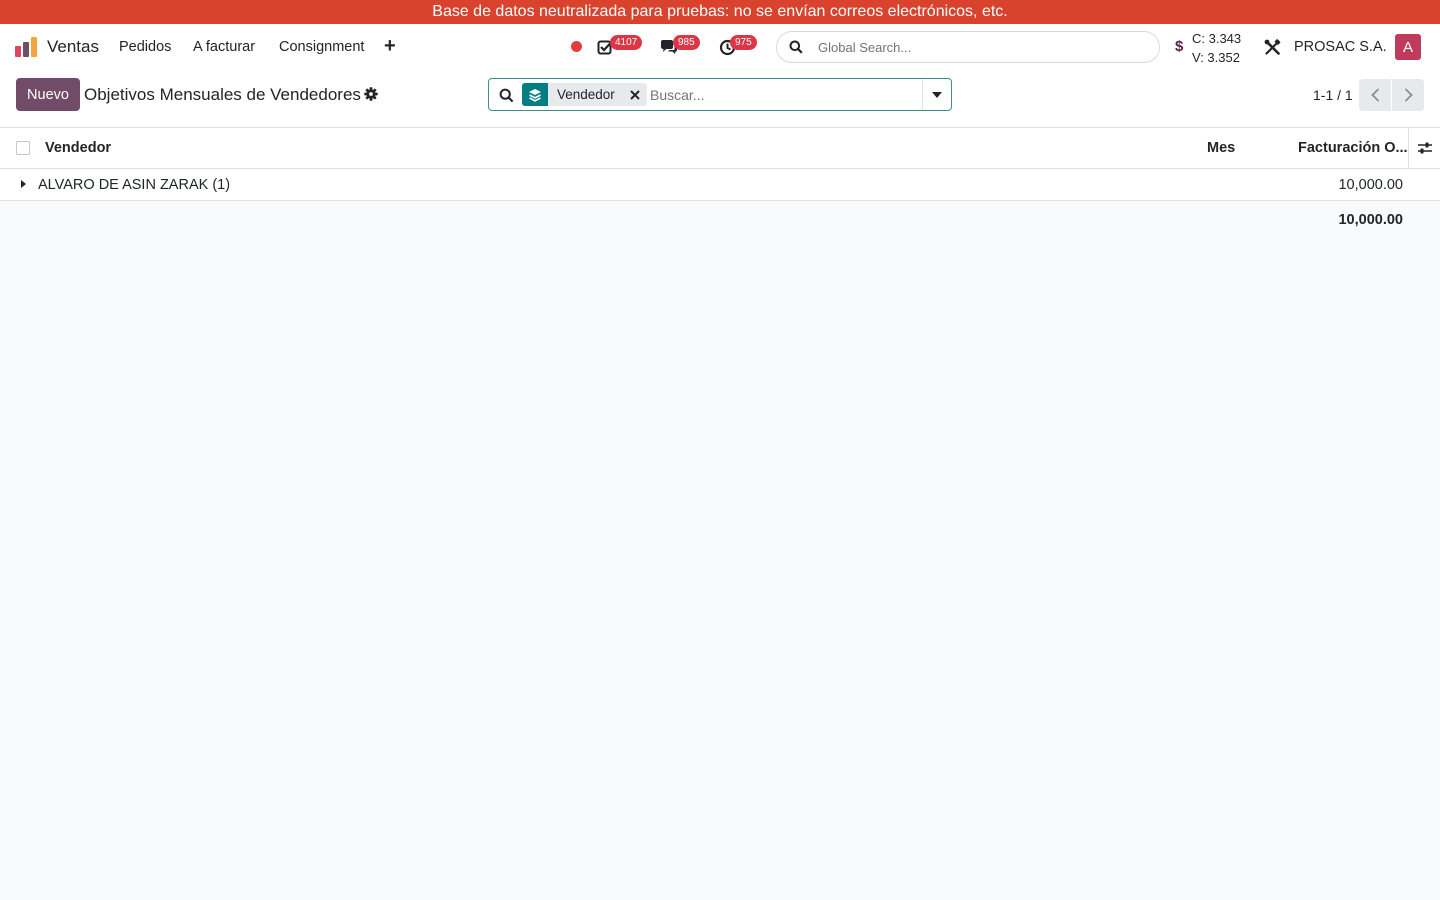 The width and height of the screenshot is (1440, 900). Describe the element at coordinates (1179, 46) in the screenshot. I see `currency-dollar-icon: $` at that location.